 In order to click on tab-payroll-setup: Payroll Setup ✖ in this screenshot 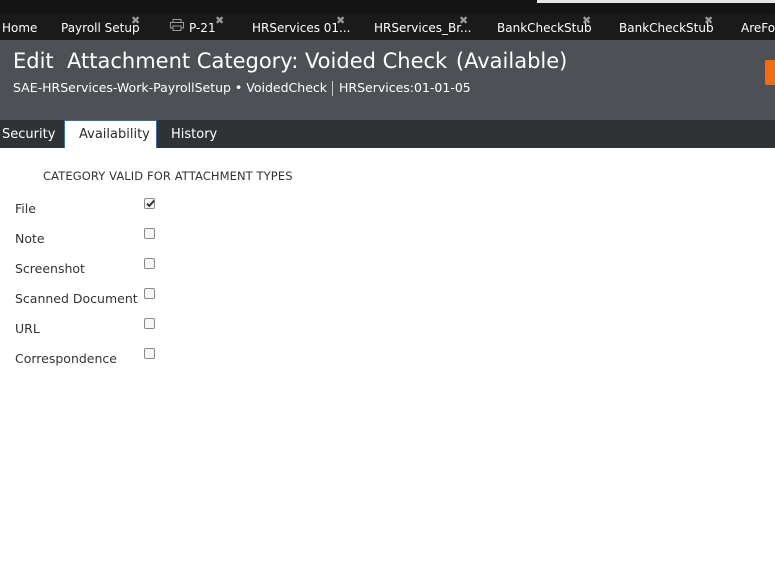, I will do `click(100, 27)`.